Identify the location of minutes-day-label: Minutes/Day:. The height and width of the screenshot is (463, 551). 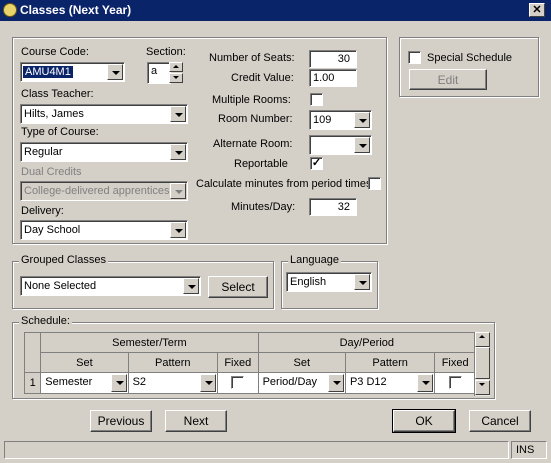
(263, 207).